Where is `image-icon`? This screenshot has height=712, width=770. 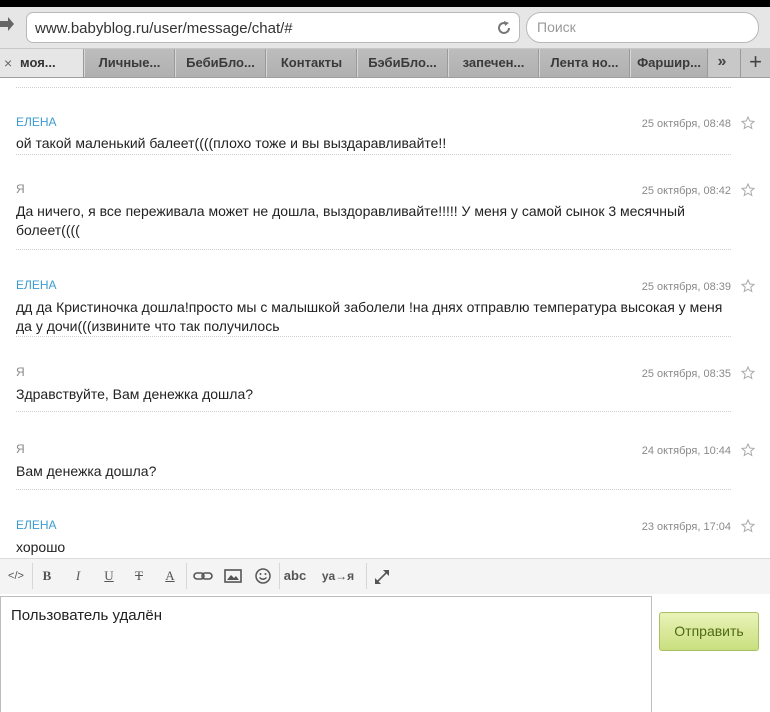 image-icon is located at coordinates (233, 576).